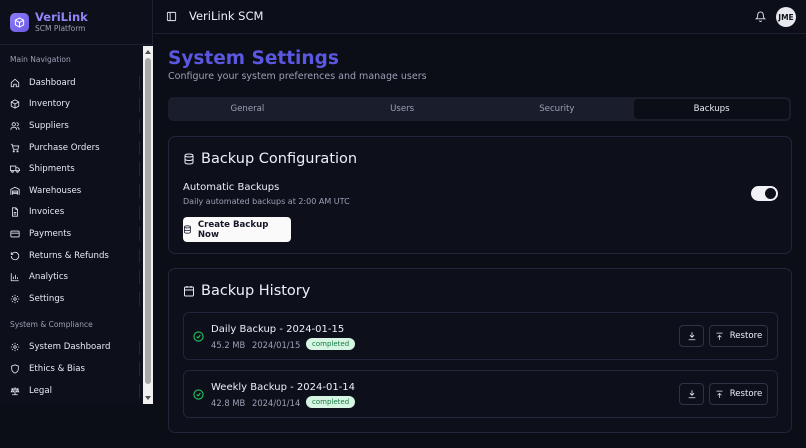 This screenshot has width=806, height=448. What do you see at coordinates (15, 390) in the screenshot?
I see `scale-icon` at bounding box center [15, 390].